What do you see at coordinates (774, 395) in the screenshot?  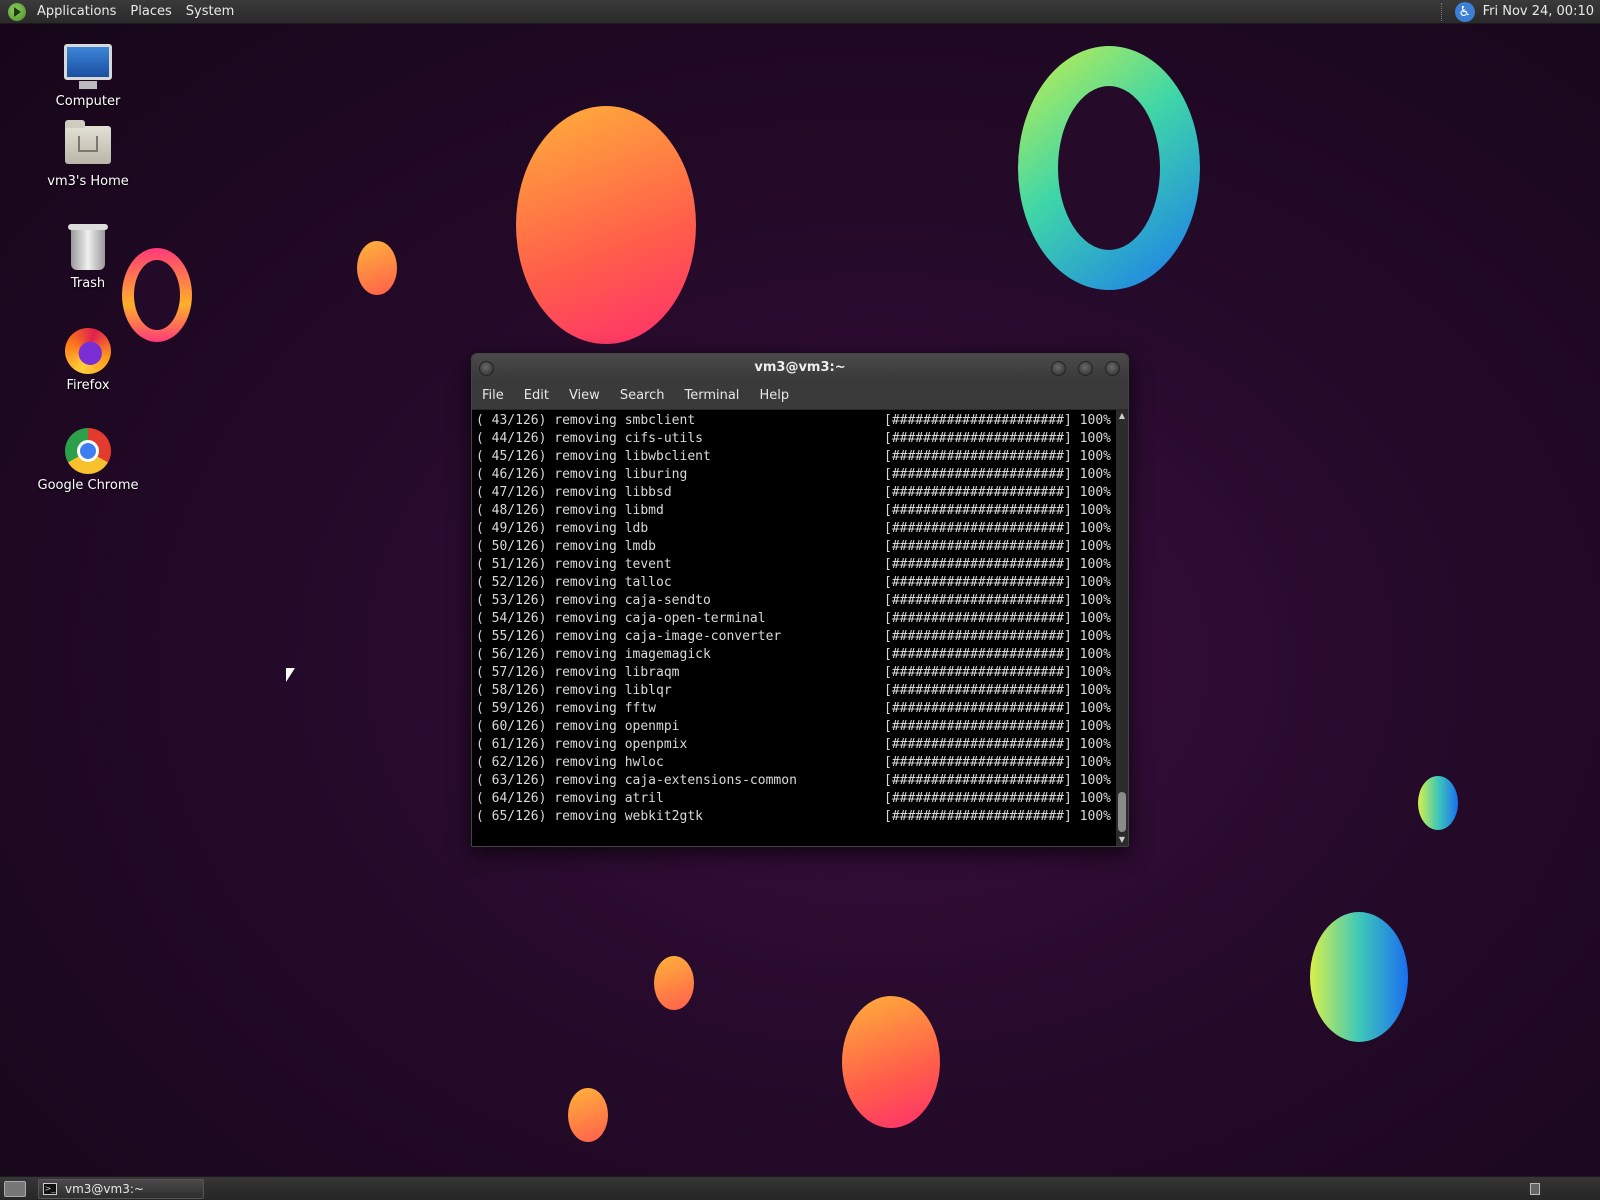 I see `terminal-menu-help: Help` at bounding box center [774, 395].